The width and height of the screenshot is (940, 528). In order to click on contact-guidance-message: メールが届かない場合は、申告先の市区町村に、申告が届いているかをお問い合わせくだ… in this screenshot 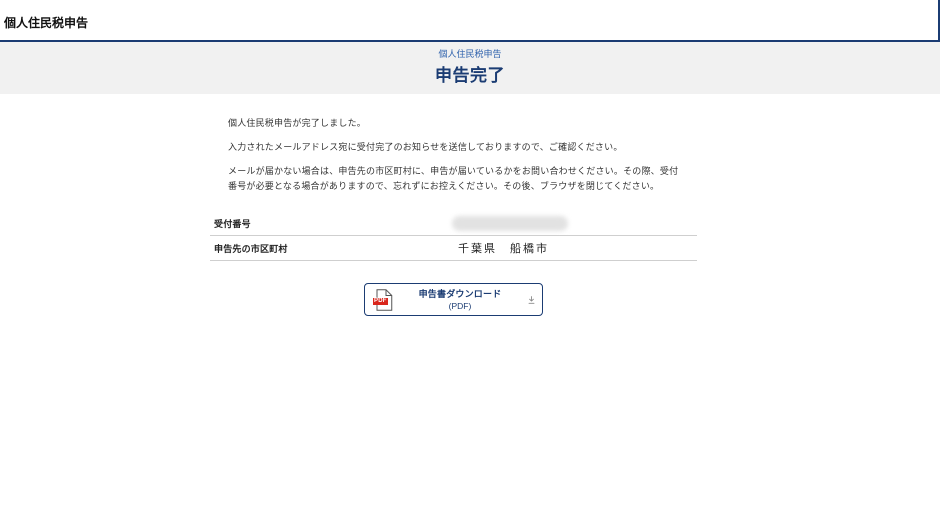, I will do `click(453, 178)`.